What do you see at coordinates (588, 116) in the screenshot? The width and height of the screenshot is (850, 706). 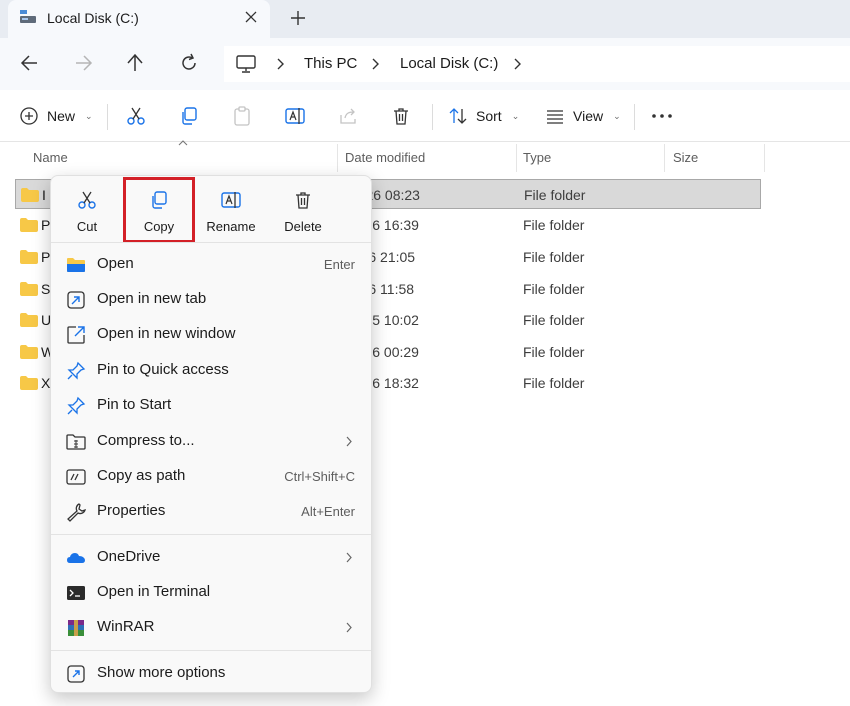 I see `view-label: View` at bounding box center [588, 116].